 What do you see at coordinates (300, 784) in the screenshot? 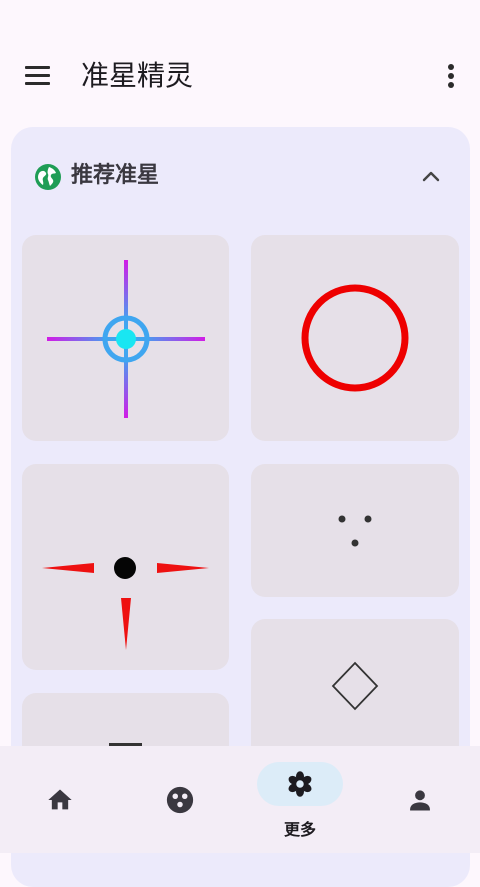
I see `flower-icon` at bounding box center [300, 784].